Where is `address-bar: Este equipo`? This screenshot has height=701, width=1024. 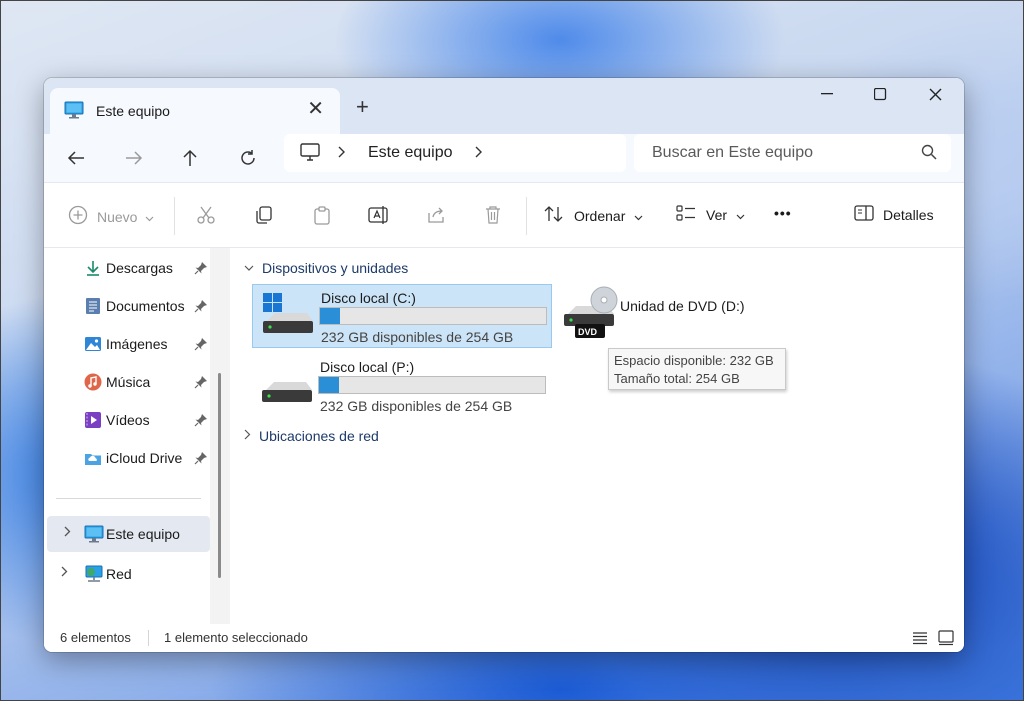
address-bar: Este equipo is located at coordinates (455, 153).